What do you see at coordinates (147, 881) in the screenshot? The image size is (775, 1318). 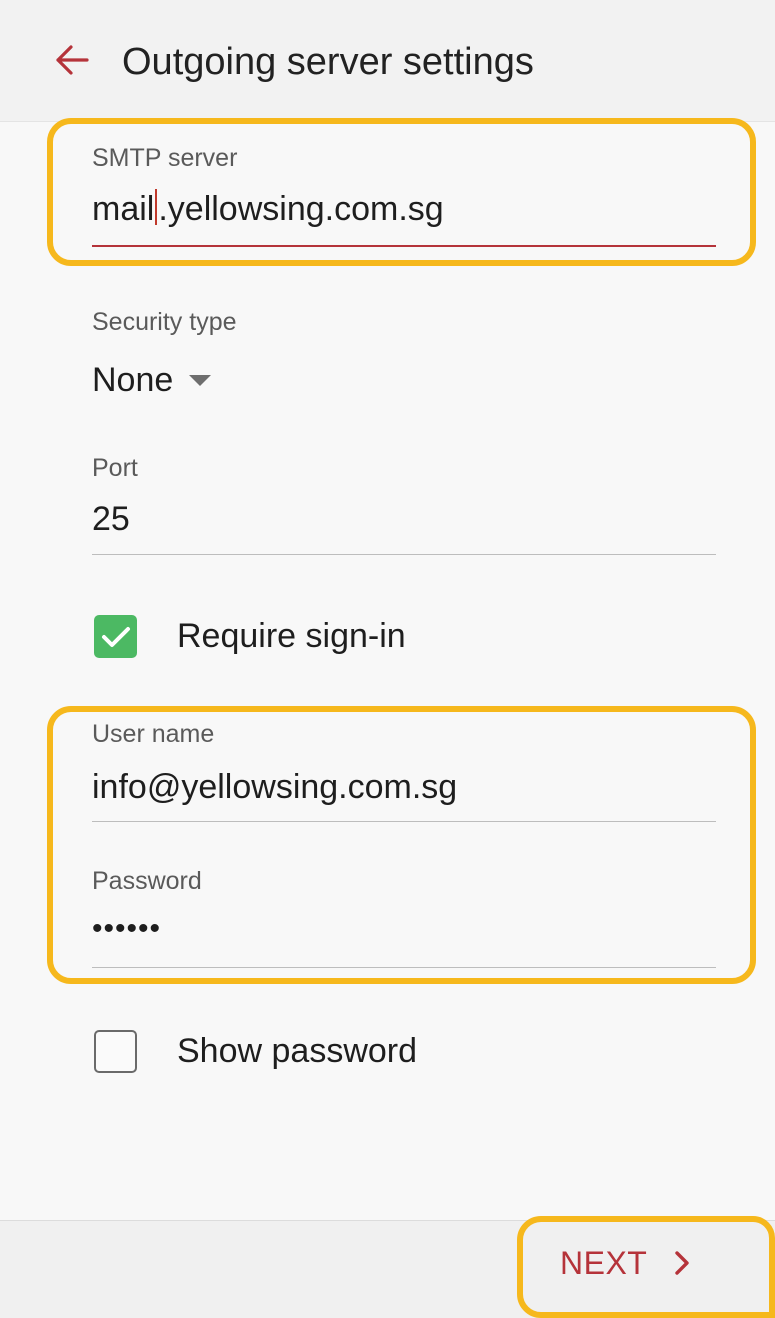 I see `password-label: Password` at bounding box center [147, 881].